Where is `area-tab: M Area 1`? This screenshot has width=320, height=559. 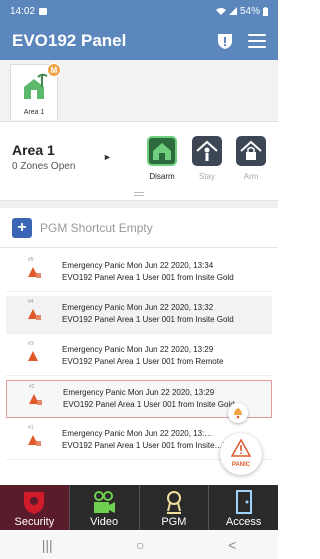
area-tab: M Area 1 is located at coordinates (35, 91).